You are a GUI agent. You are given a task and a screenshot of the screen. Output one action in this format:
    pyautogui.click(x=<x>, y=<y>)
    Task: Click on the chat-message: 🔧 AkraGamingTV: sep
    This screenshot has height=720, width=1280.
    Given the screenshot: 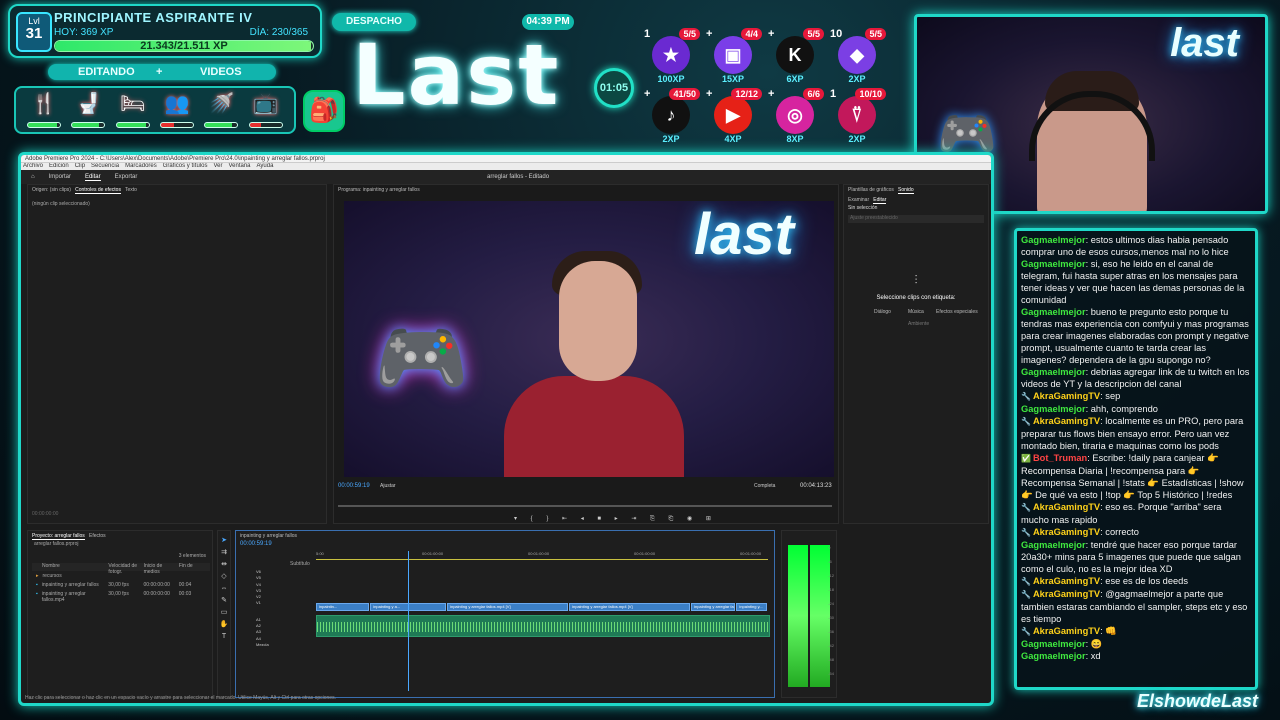 What is the action you would take?
    pyautogui.click(x=1136, y=396)
    